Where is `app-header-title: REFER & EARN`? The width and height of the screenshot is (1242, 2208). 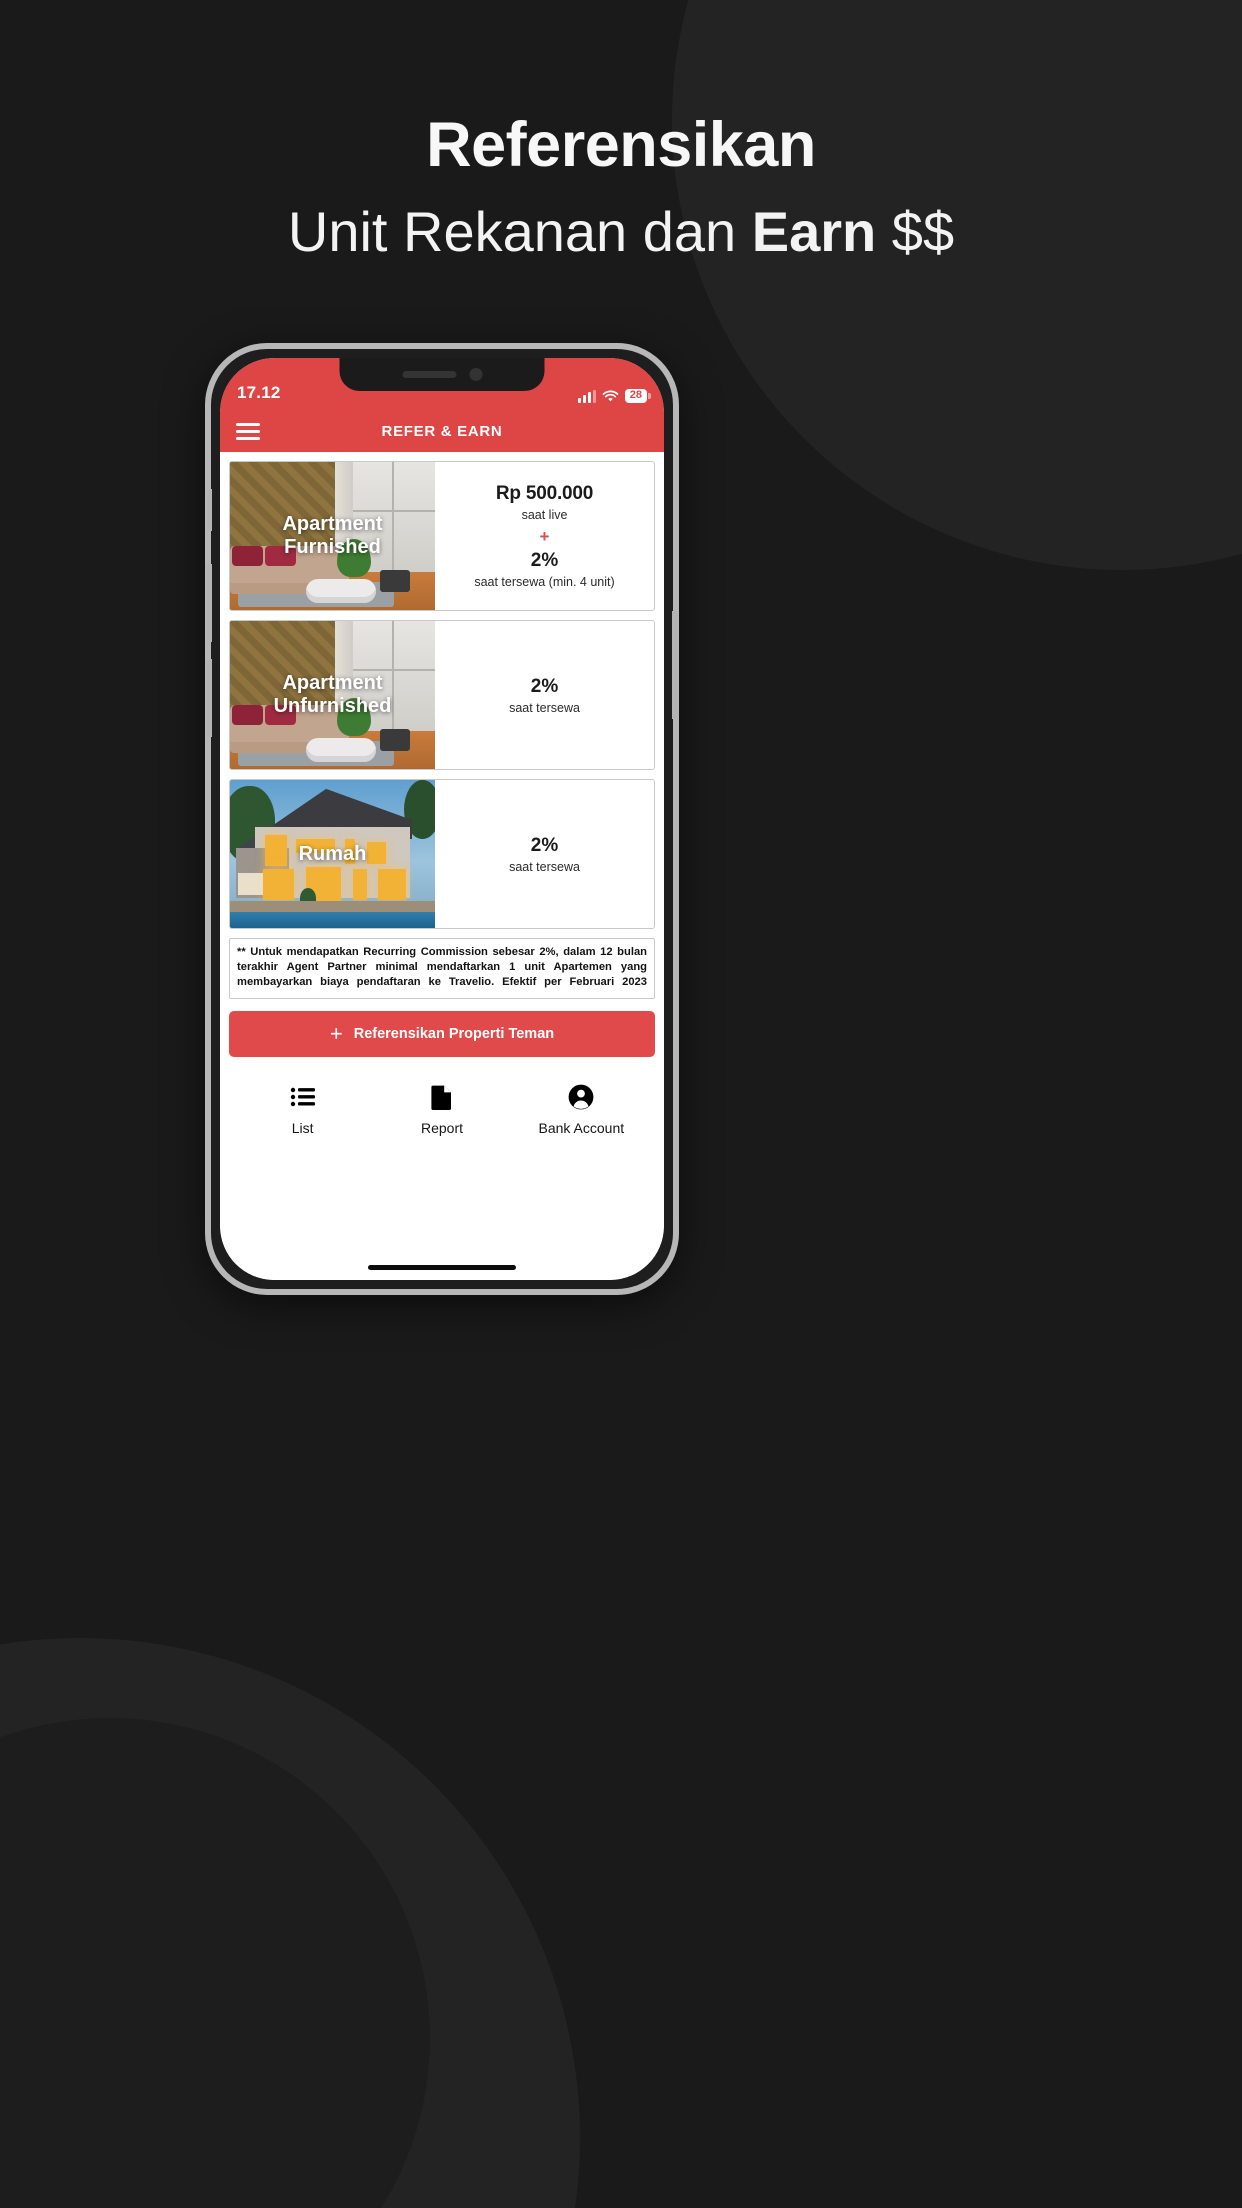 app-header-title: REFER & EARN is located at coordinates (442, 431).